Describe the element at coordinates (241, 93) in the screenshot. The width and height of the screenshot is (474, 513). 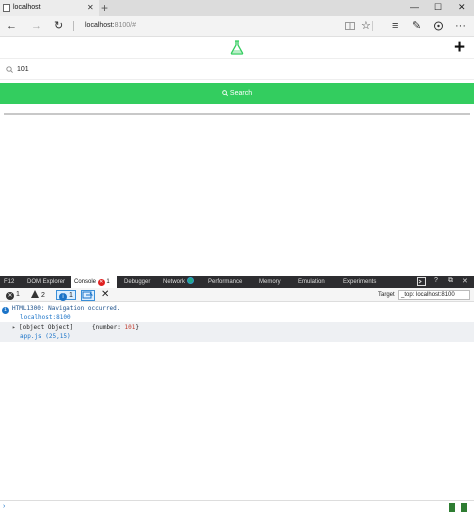
I see `search-button-label: Search` at that location.